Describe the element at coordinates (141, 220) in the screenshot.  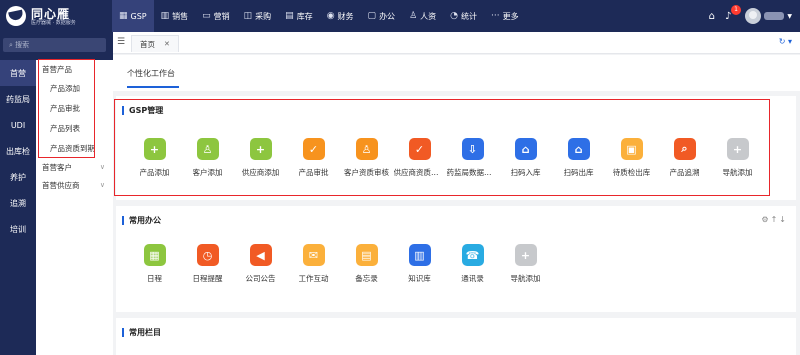
I see `office-card-title: 常用办公` at that location.